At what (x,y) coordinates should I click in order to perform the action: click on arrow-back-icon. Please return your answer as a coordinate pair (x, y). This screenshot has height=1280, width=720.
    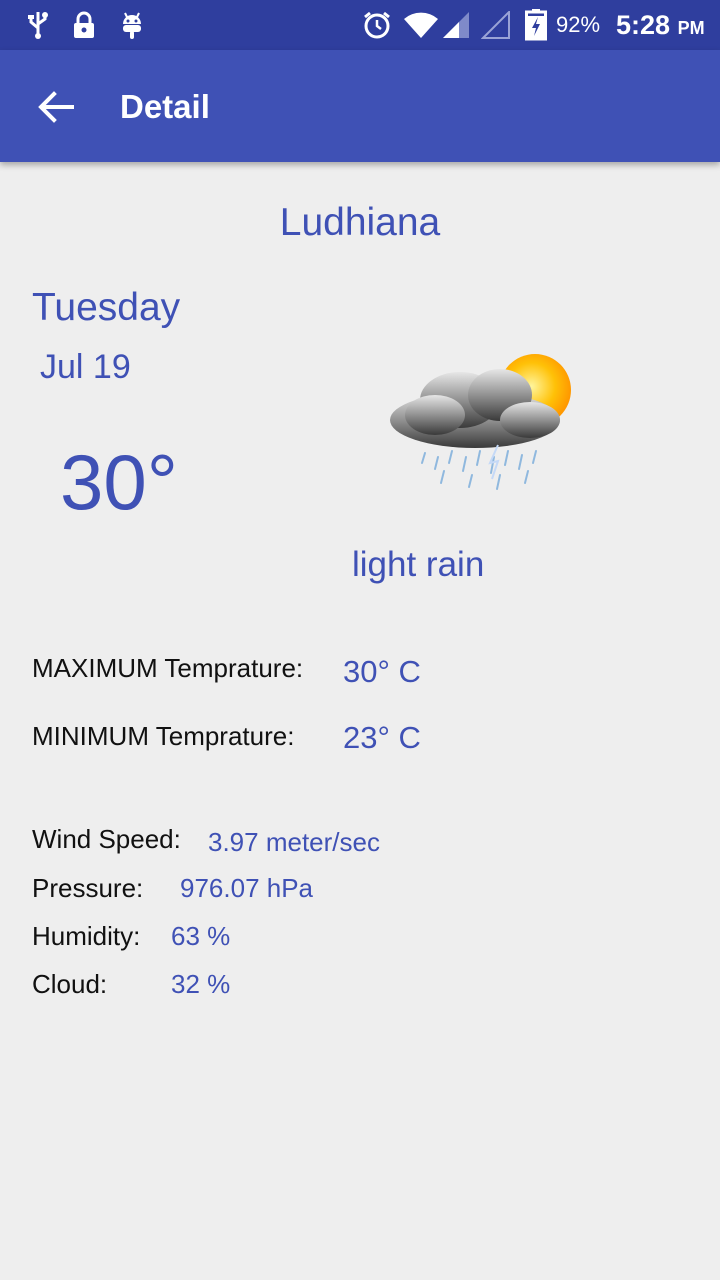
    Looking at the image, I should click on (56, 107).